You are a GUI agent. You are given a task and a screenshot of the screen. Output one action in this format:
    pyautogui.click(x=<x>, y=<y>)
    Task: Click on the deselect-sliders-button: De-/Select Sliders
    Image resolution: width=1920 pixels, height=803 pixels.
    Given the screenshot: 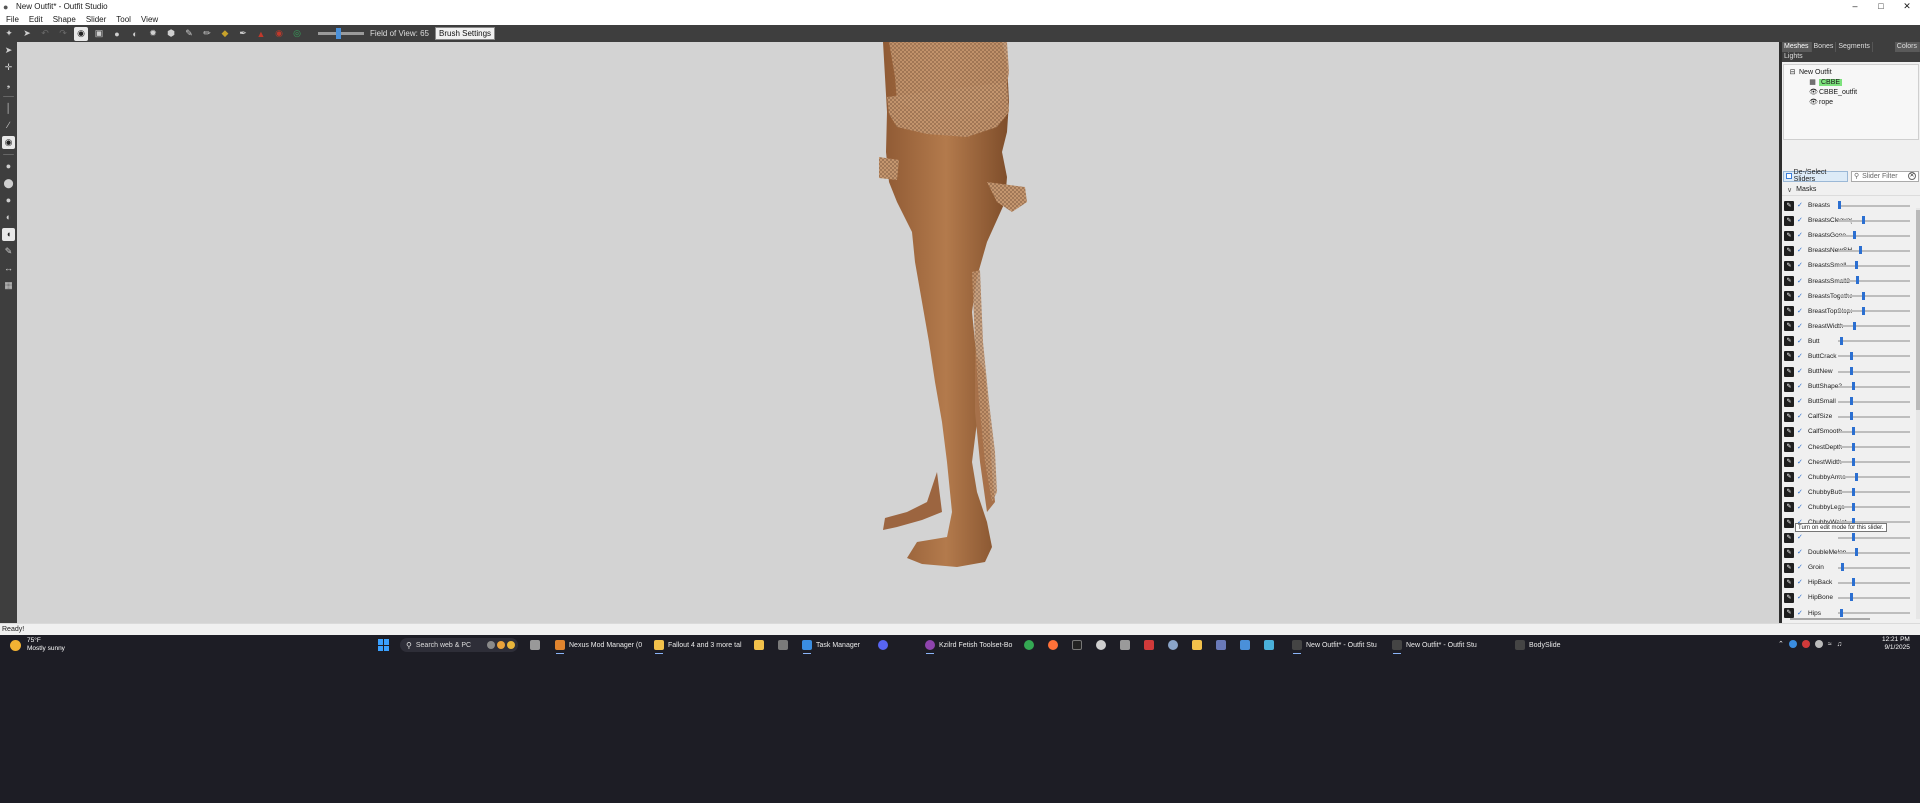 What is the action you would take?
    pyautogui.click(x=1815, y=176)
    